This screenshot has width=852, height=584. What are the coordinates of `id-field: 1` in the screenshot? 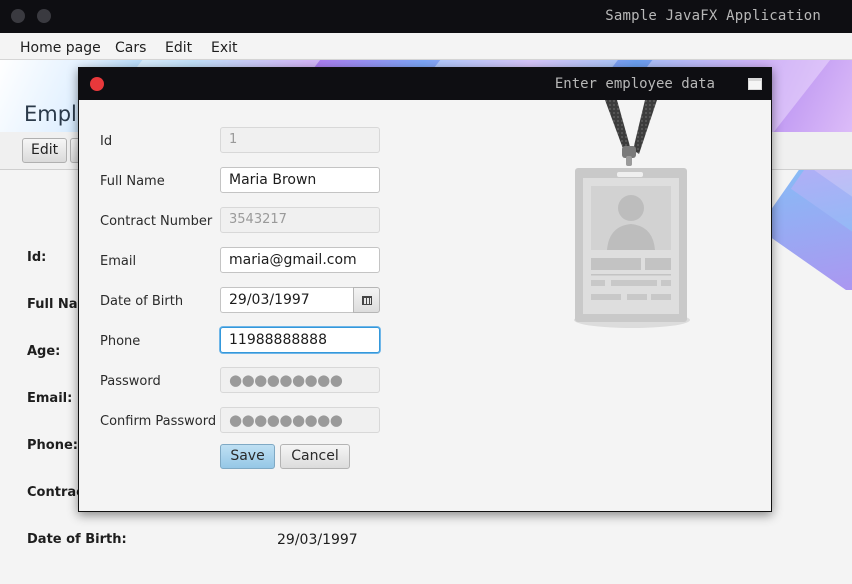 It's located at (300, 140).